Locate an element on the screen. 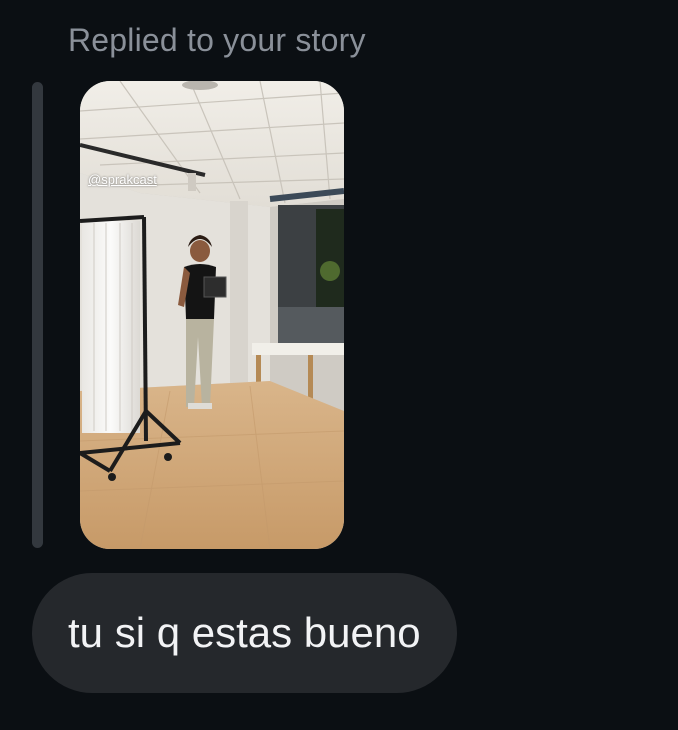 Image resolution: width=678 pixels, height=730 pixels. message-text: tu si q estas bueno is located at coordinates (244, 632).